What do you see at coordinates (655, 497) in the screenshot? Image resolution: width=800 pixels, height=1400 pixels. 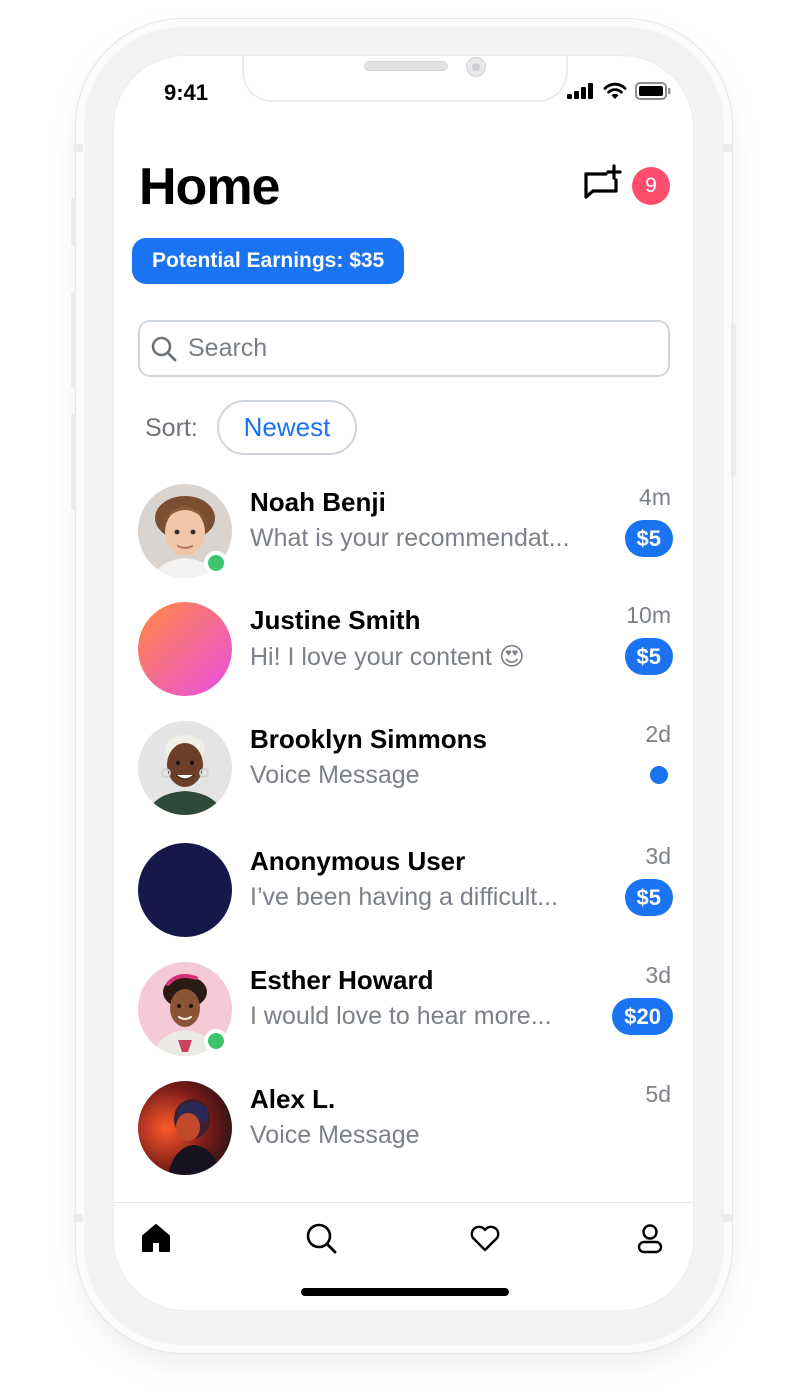 I see `message-time: 4m` at bounding box center [655, 497].